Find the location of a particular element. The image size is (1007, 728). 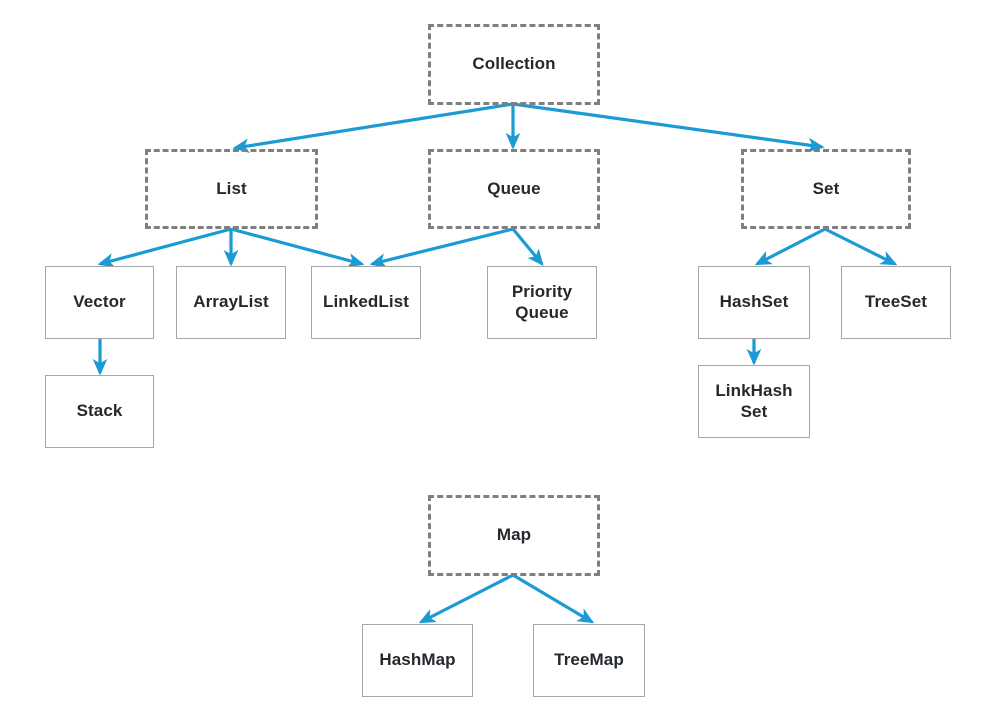

node-label-linkhashset: LinkHash Set is located at coordinates (754, 401).